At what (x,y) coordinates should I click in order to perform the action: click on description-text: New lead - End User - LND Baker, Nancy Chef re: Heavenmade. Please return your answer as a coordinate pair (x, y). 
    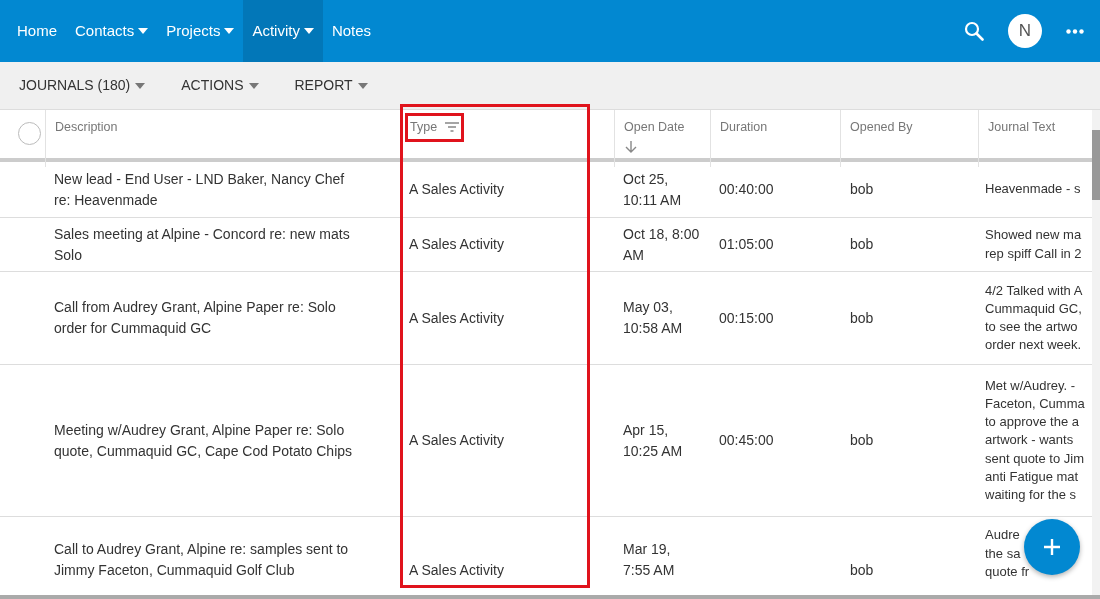
    Looking at the image, I should click on (200, 189).